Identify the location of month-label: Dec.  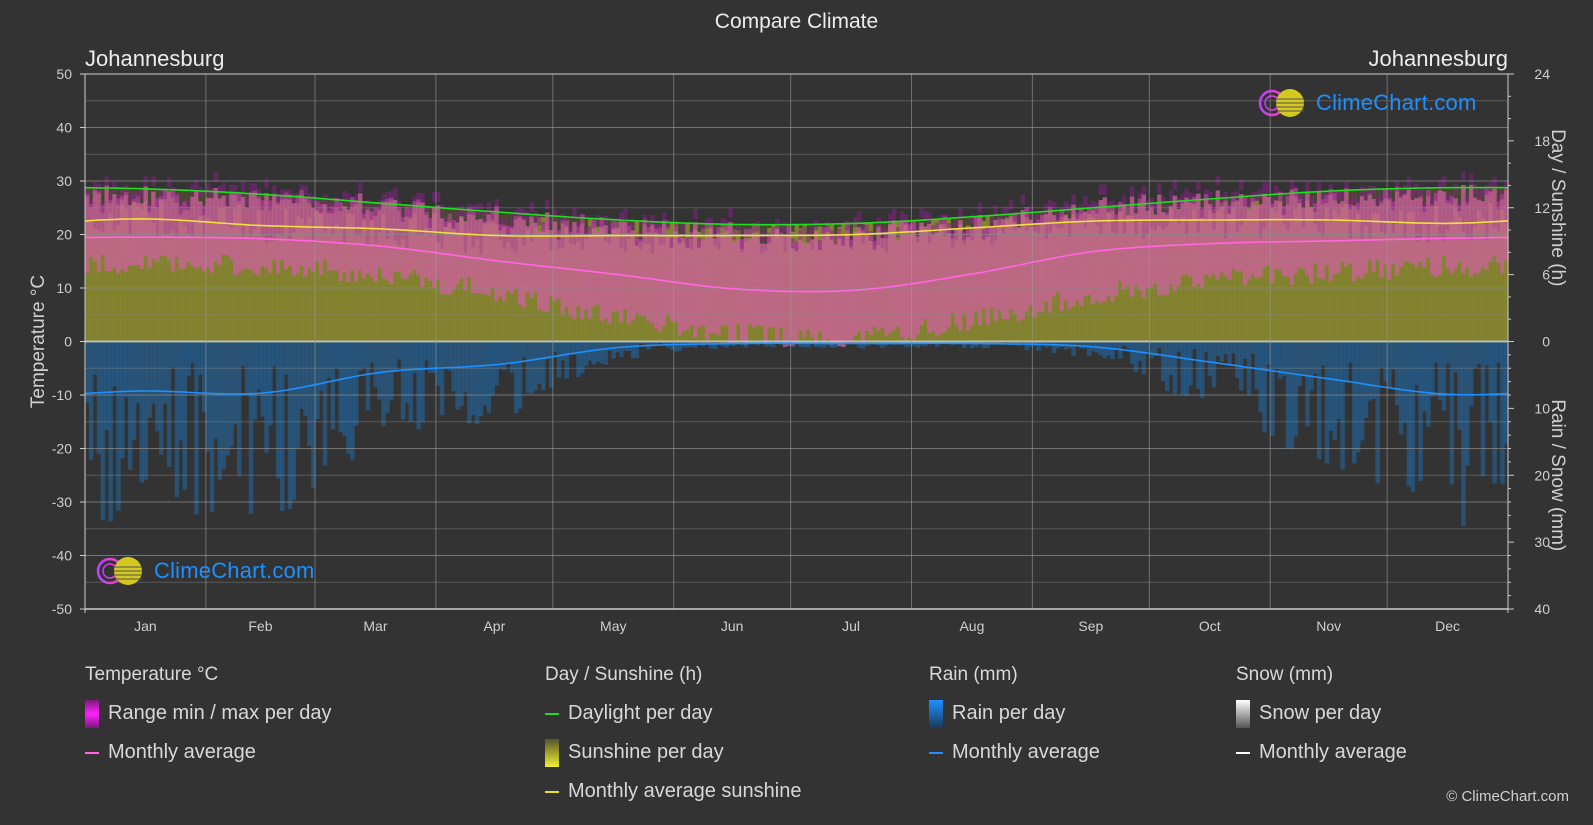
(1447, 626).